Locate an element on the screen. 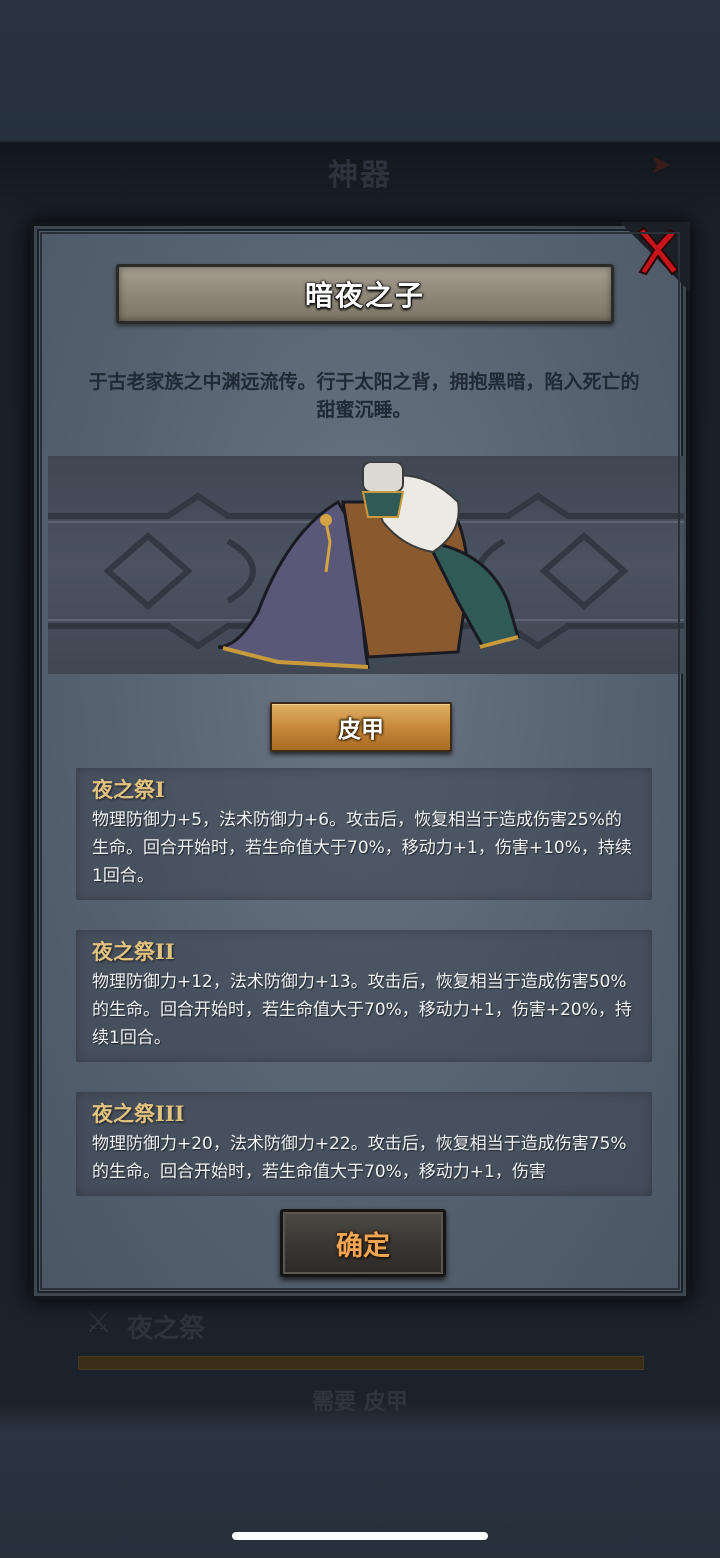  item-type-button: 皮甲 is located at coordinates (361, 727).